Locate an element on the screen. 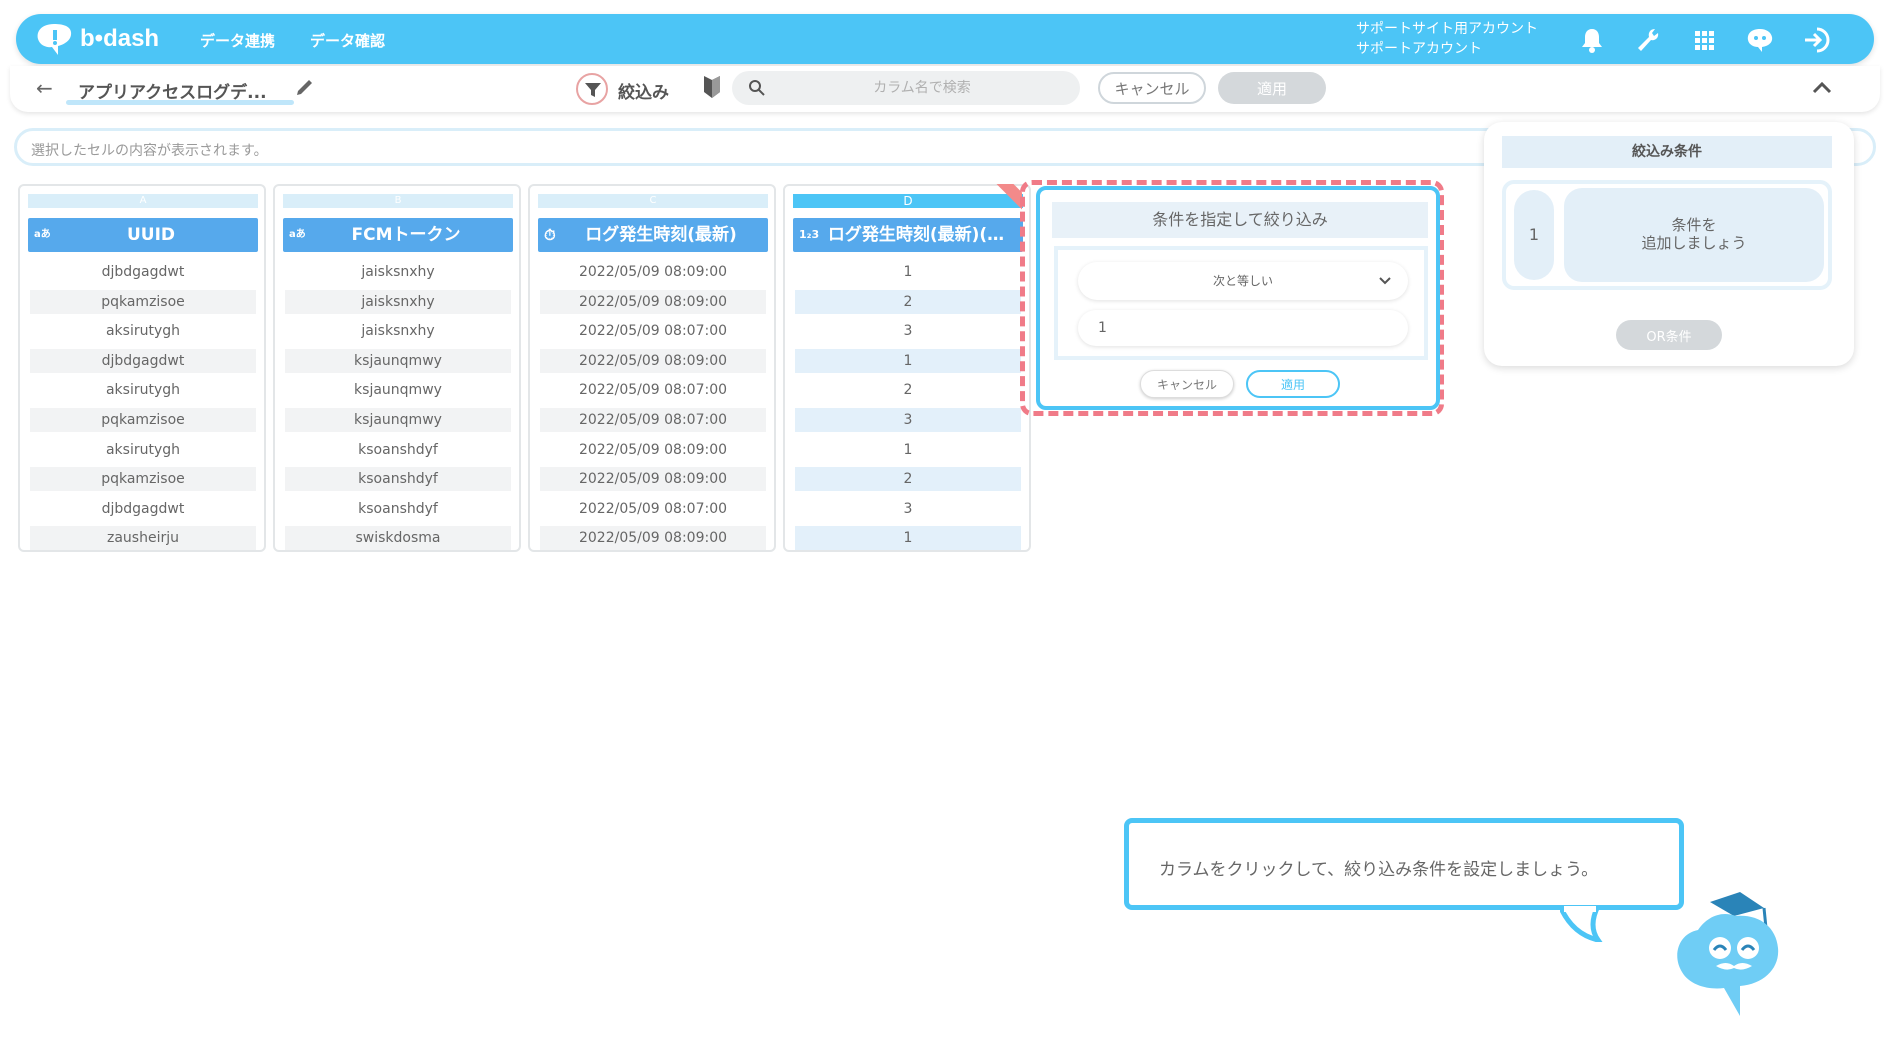  operator-select: 次と等しい is located at coordinates (1243, 281).